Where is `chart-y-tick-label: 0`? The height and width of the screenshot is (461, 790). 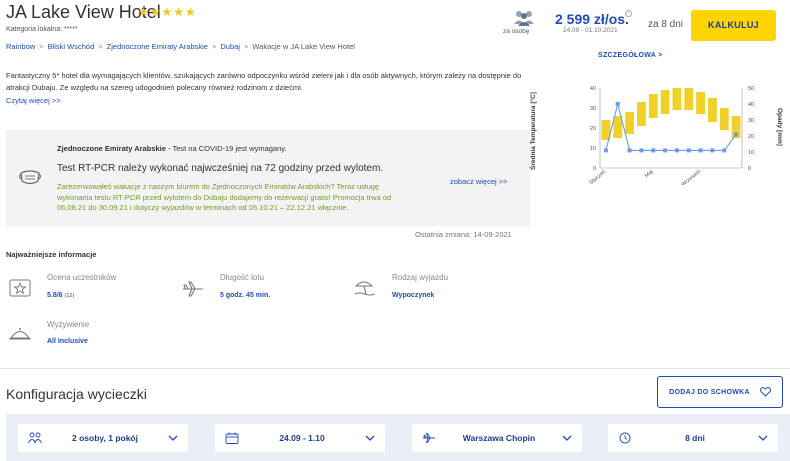
chart-y-tick-label: 0 is located at coordinates (594, 169).